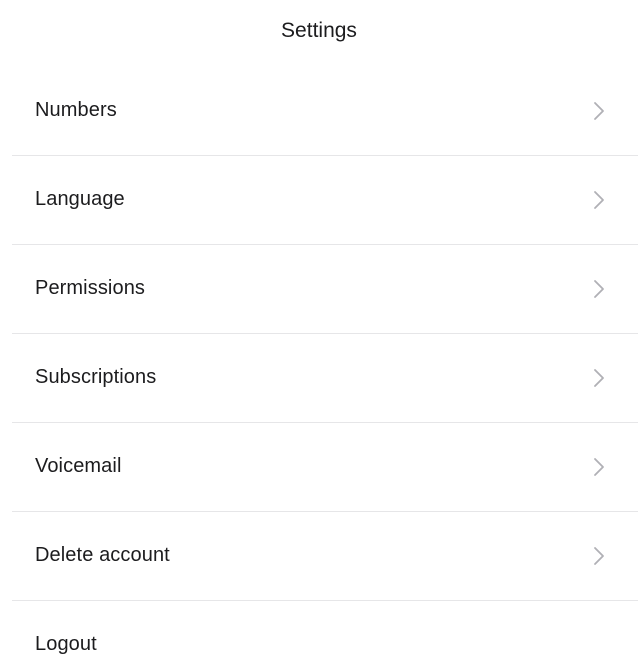 The image size is (638, 657). I want to click on settings-item-language: Language, so click(319, 199).